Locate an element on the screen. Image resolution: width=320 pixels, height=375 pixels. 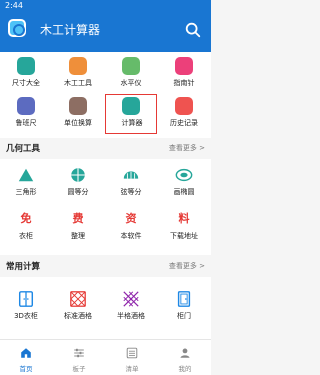
tool-label: 计算器 is located at coordinates (132, 123).